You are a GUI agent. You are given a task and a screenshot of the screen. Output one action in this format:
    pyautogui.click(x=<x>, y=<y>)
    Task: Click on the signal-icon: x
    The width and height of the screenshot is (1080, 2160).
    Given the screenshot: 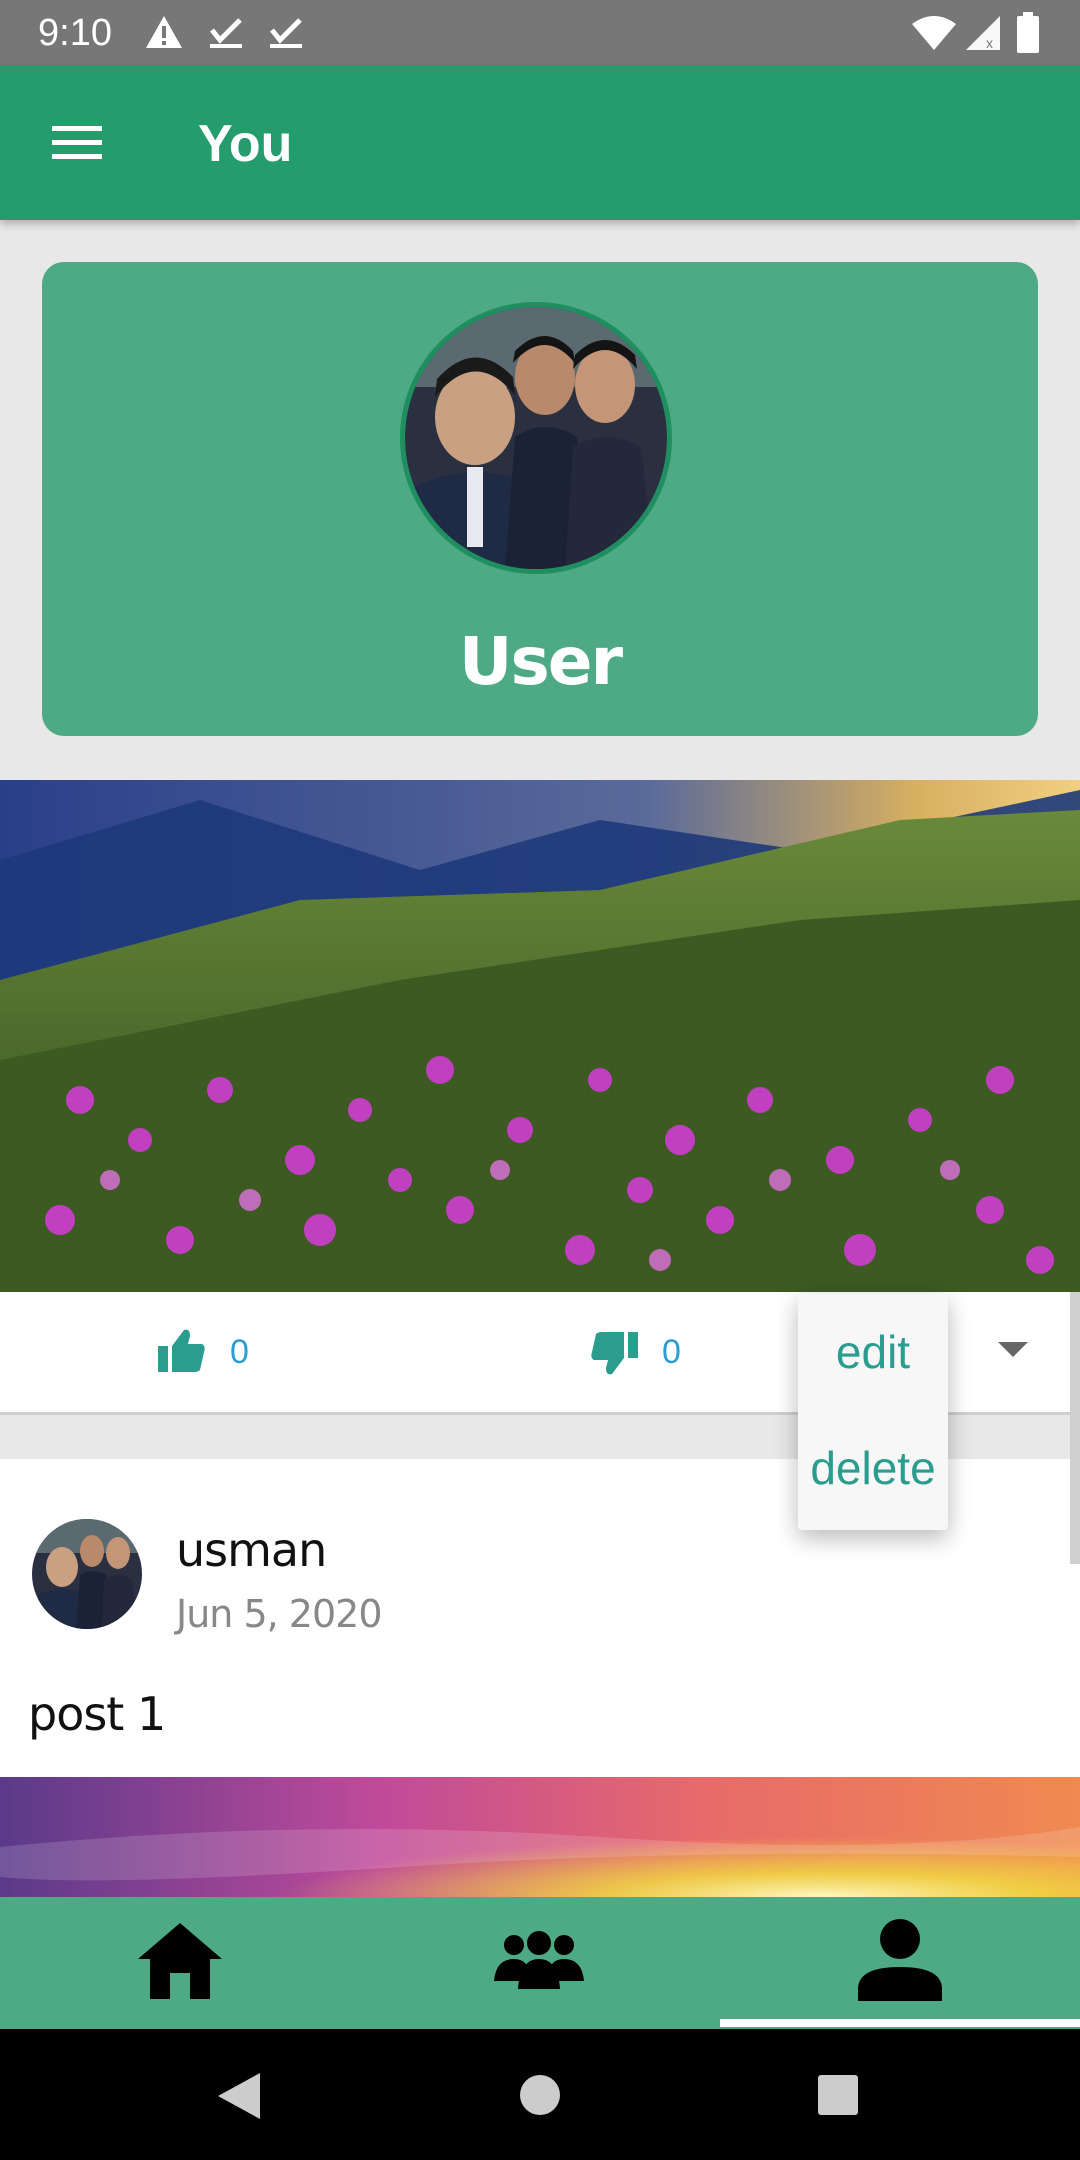 What is the action you would take?
    pyautogui.click(x=983, y=33)
    